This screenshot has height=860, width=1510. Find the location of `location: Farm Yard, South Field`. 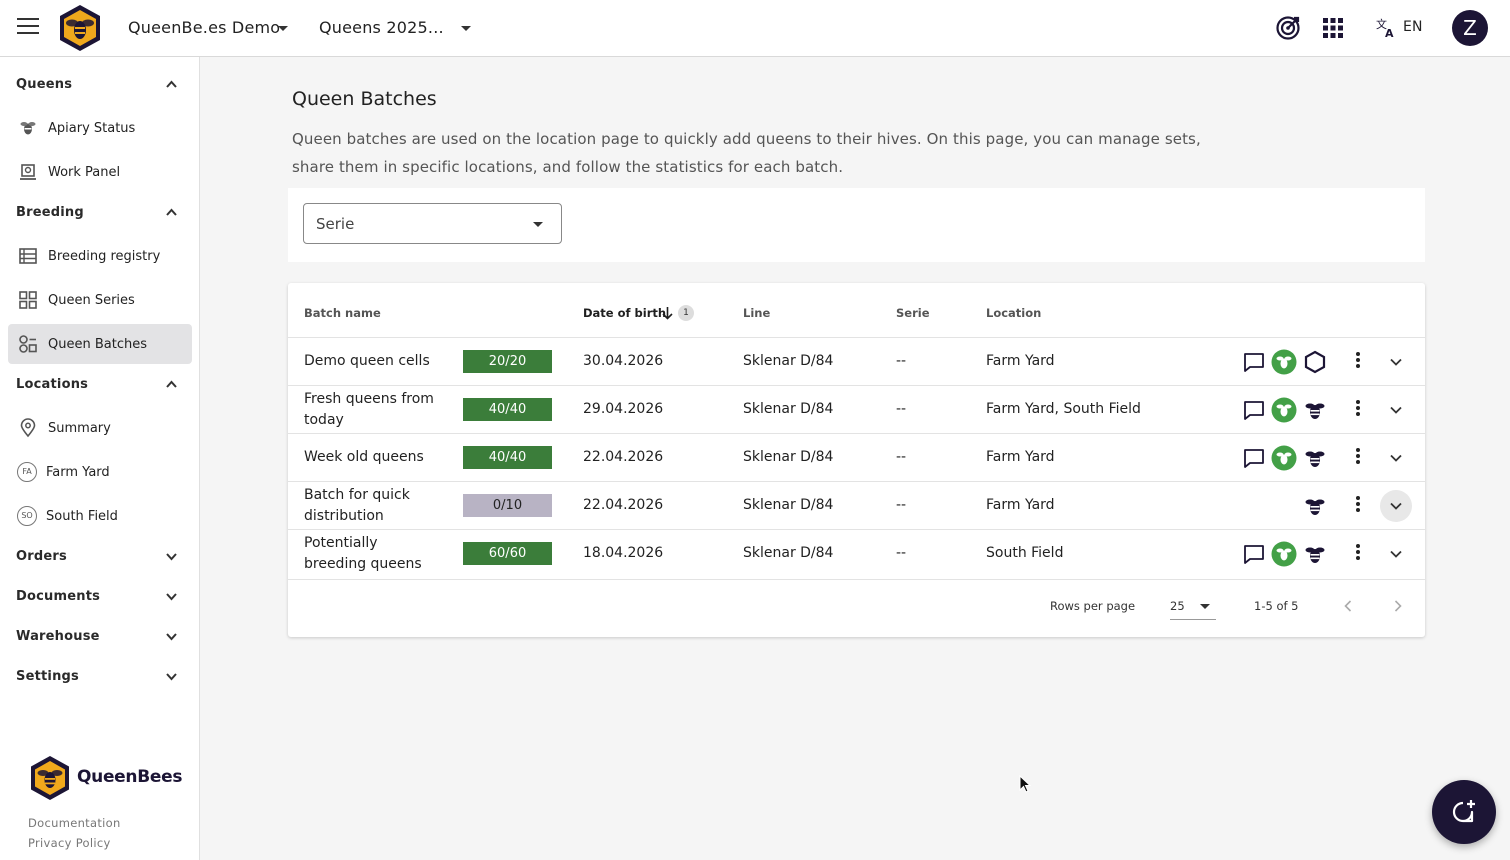

location: Farm Yard, South Field is located at coordinates (1063, 409).